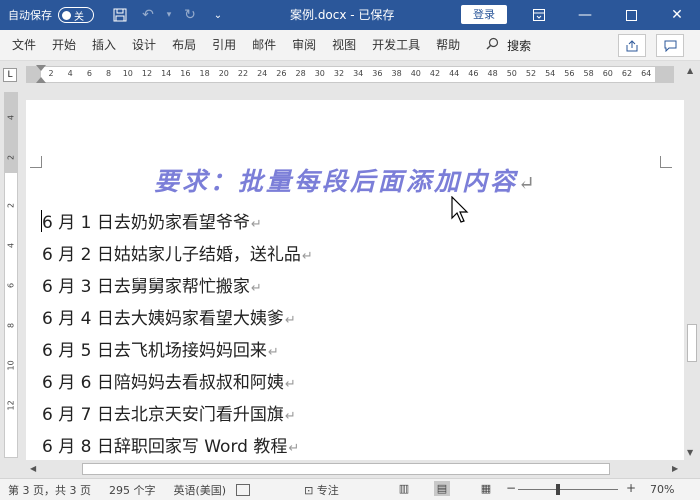 This screenshot has height=500, width=700. What do you see at coordinates (10, 75) in the screenshot?
I see `tab-selector: L` at bounding box center [10, 75].